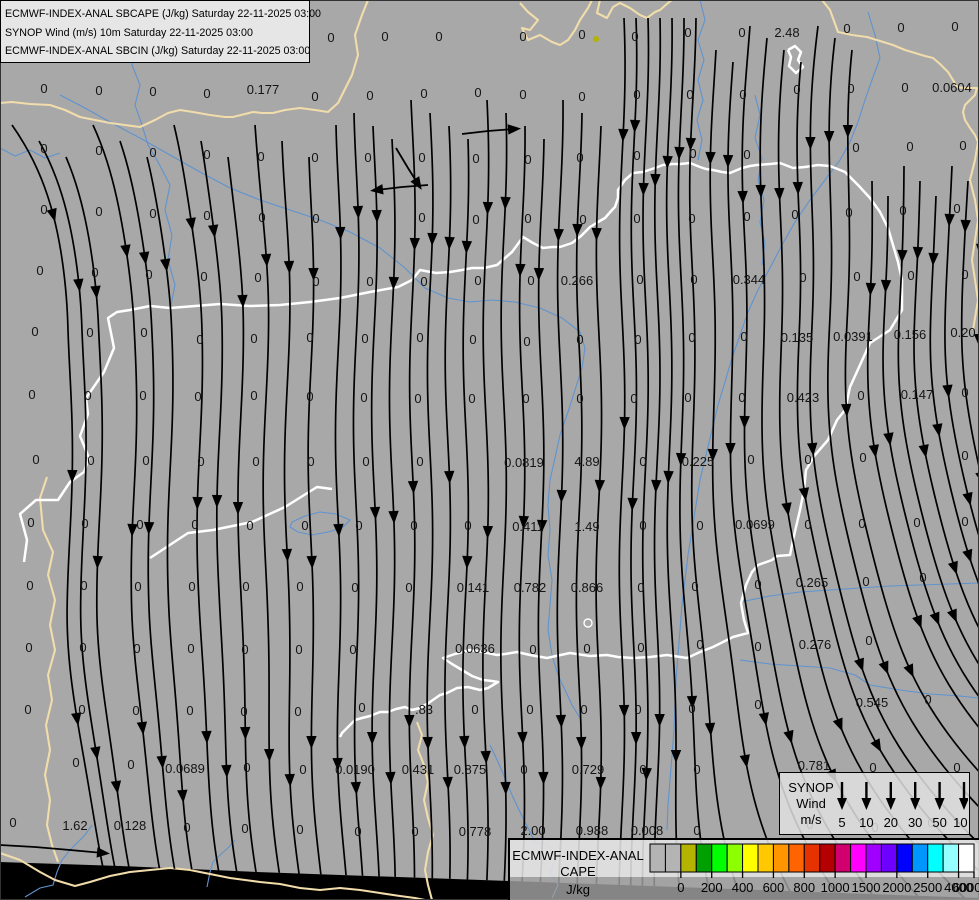 Image resolution: width=979 pixels, height=900 pixels. I want to click on cin-value-label: 1.62, so click(74, 825).